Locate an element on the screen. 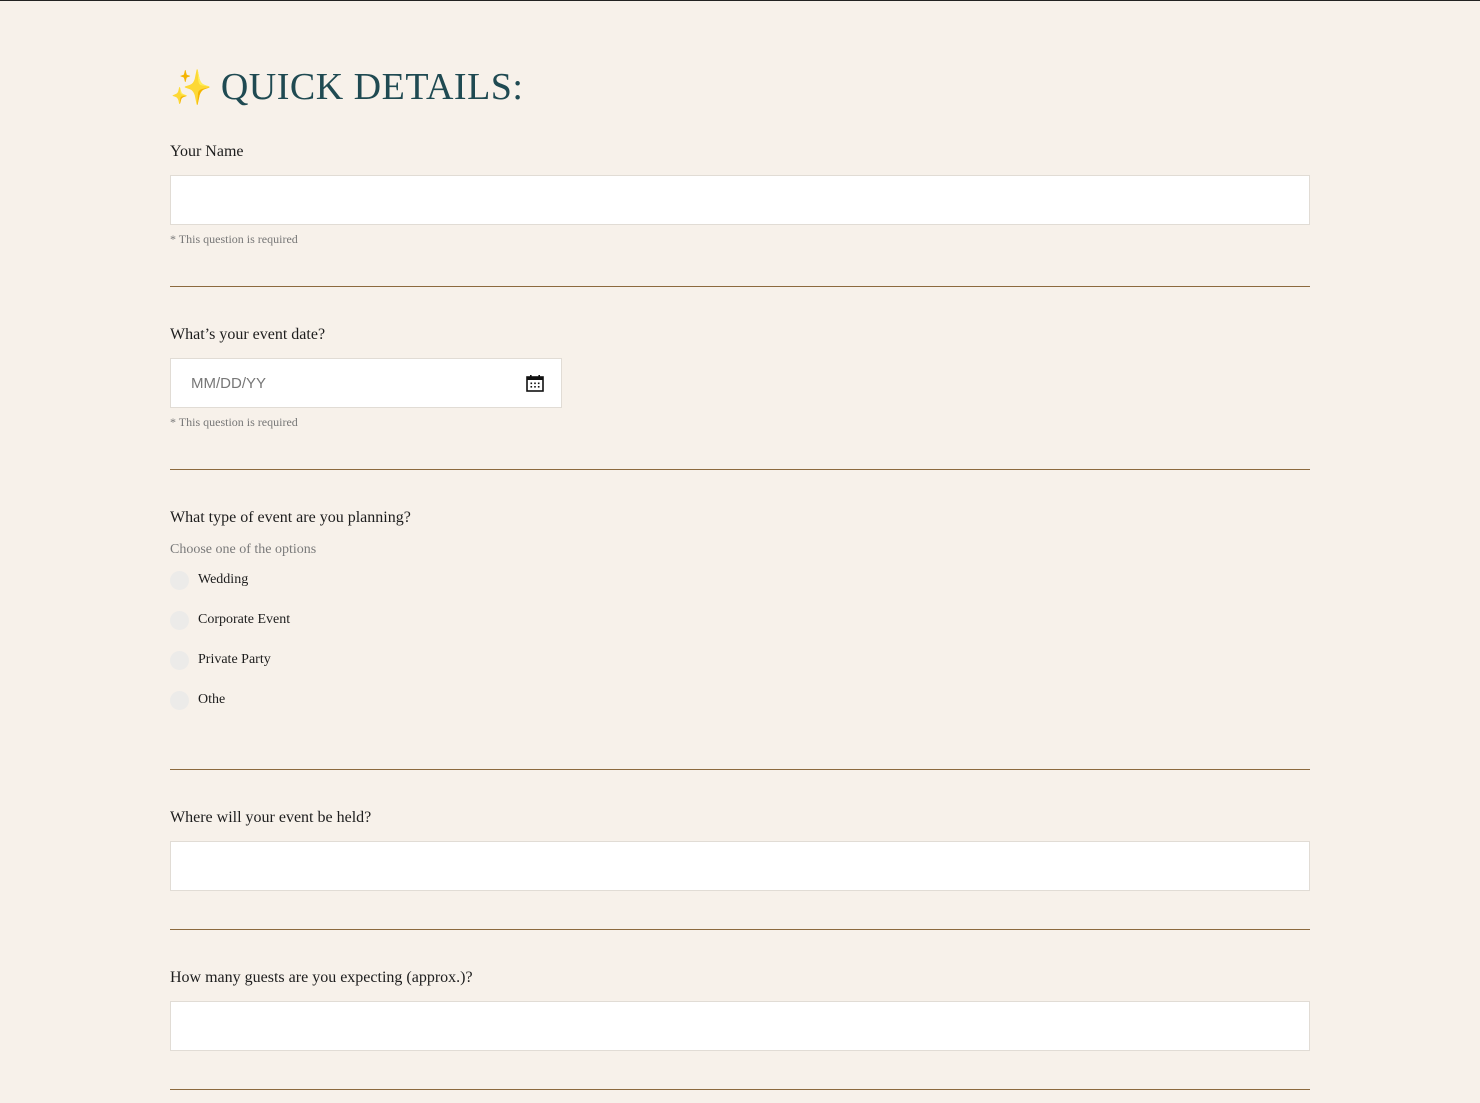 Image resolution: width=1480 pixels, height=1103 pixels. radio-option-label: Wedding is located at coordinates (223, 579).